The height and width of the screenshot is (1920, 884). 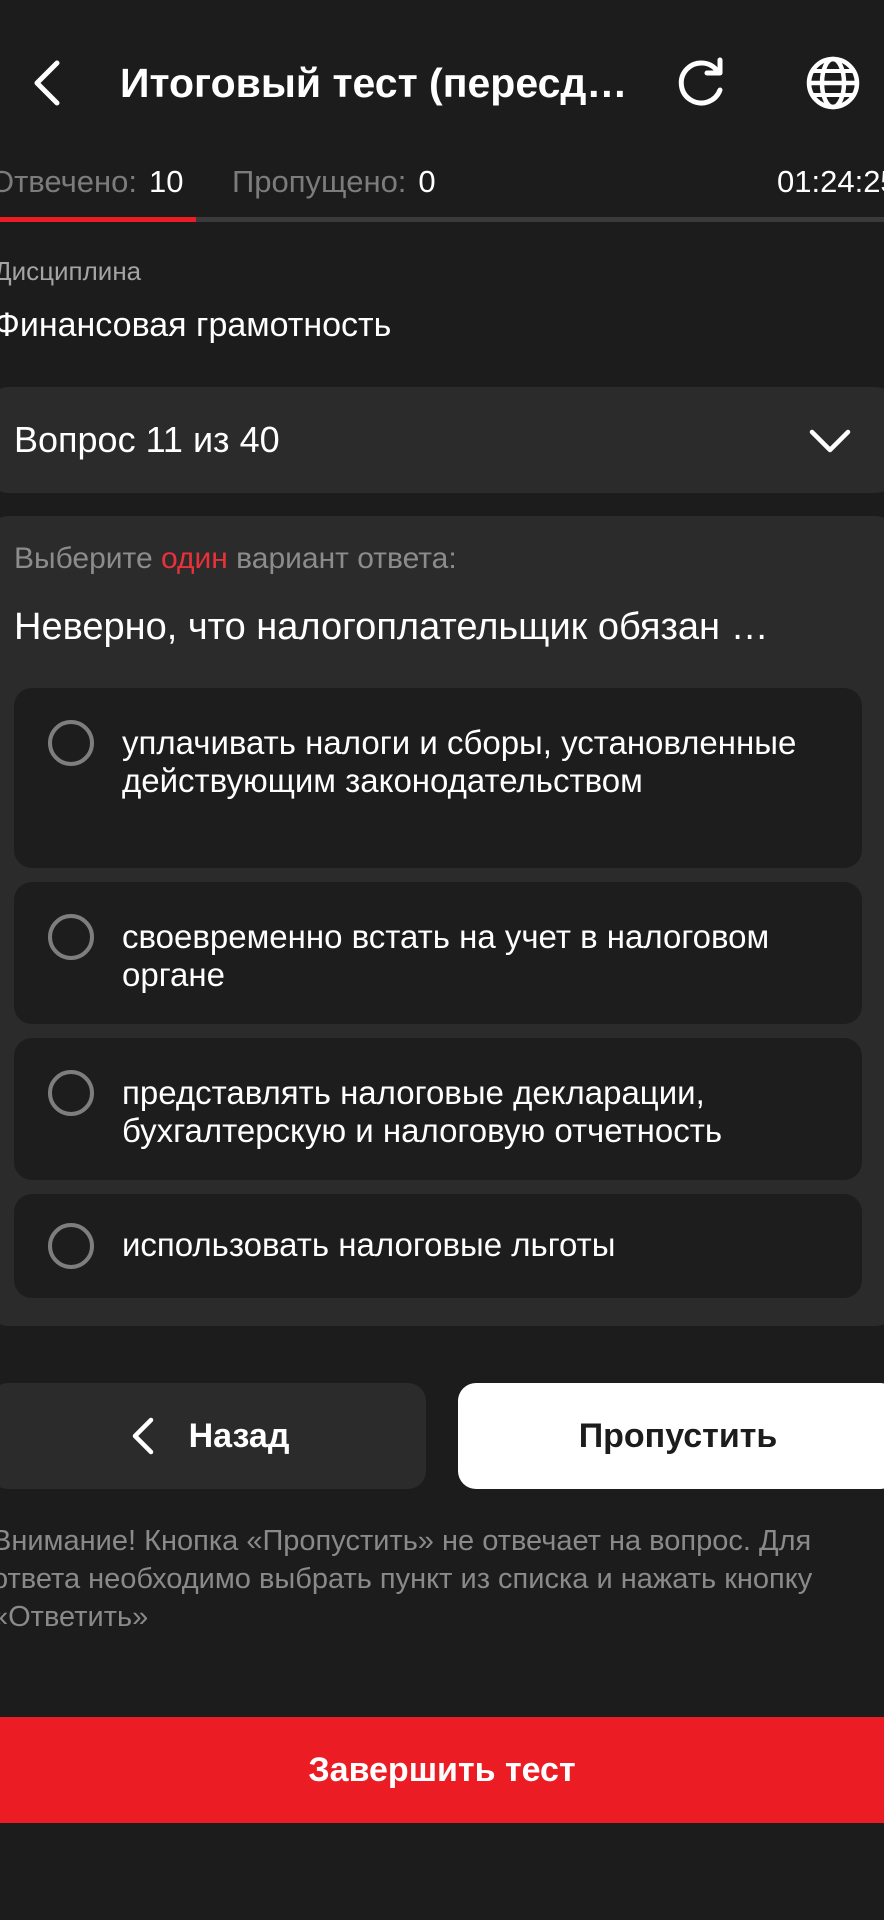 I want to click on answered-stat: Отвечено: 10, so click(x=92, y=182).